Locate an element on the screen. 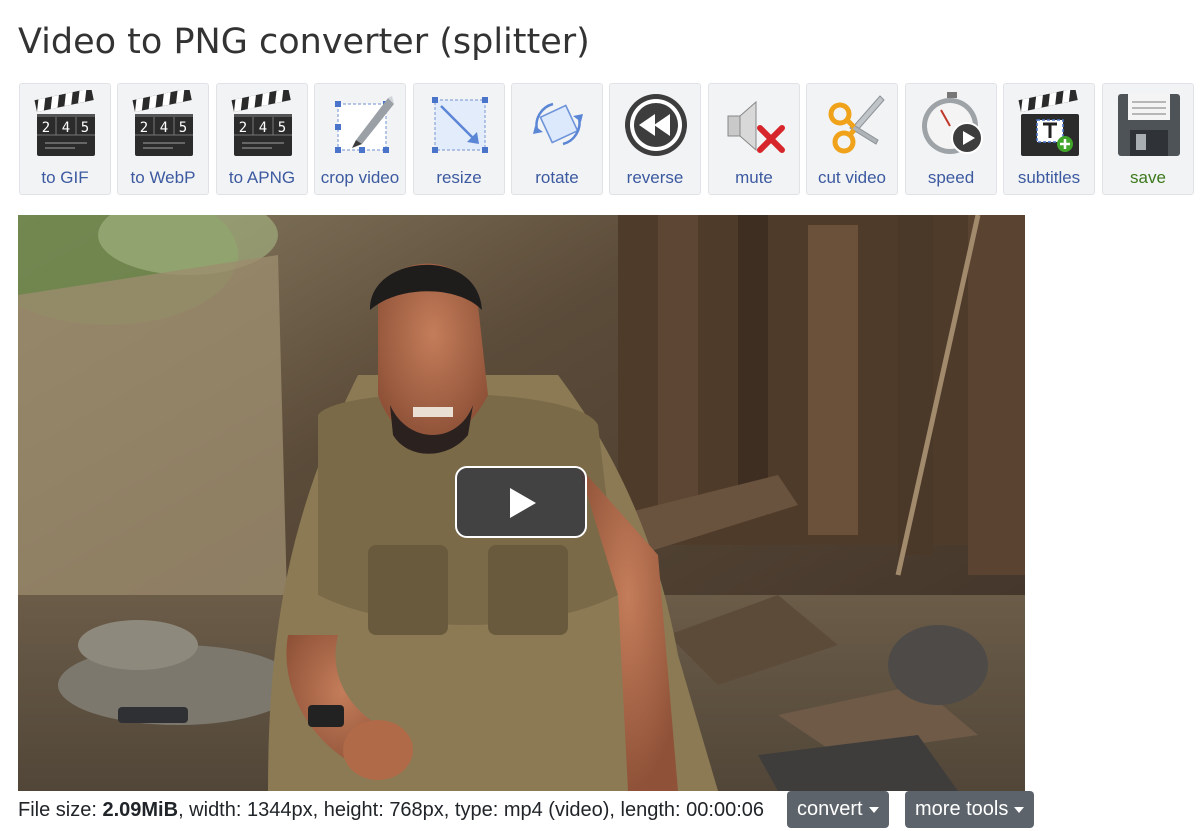  resize-button: resize is located at coordinates (459, 139).